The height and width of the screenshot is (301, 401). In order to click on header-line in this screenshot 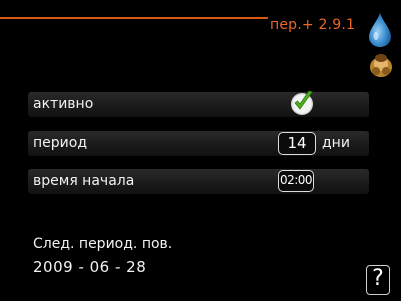, I will do `click(134, 18)`.